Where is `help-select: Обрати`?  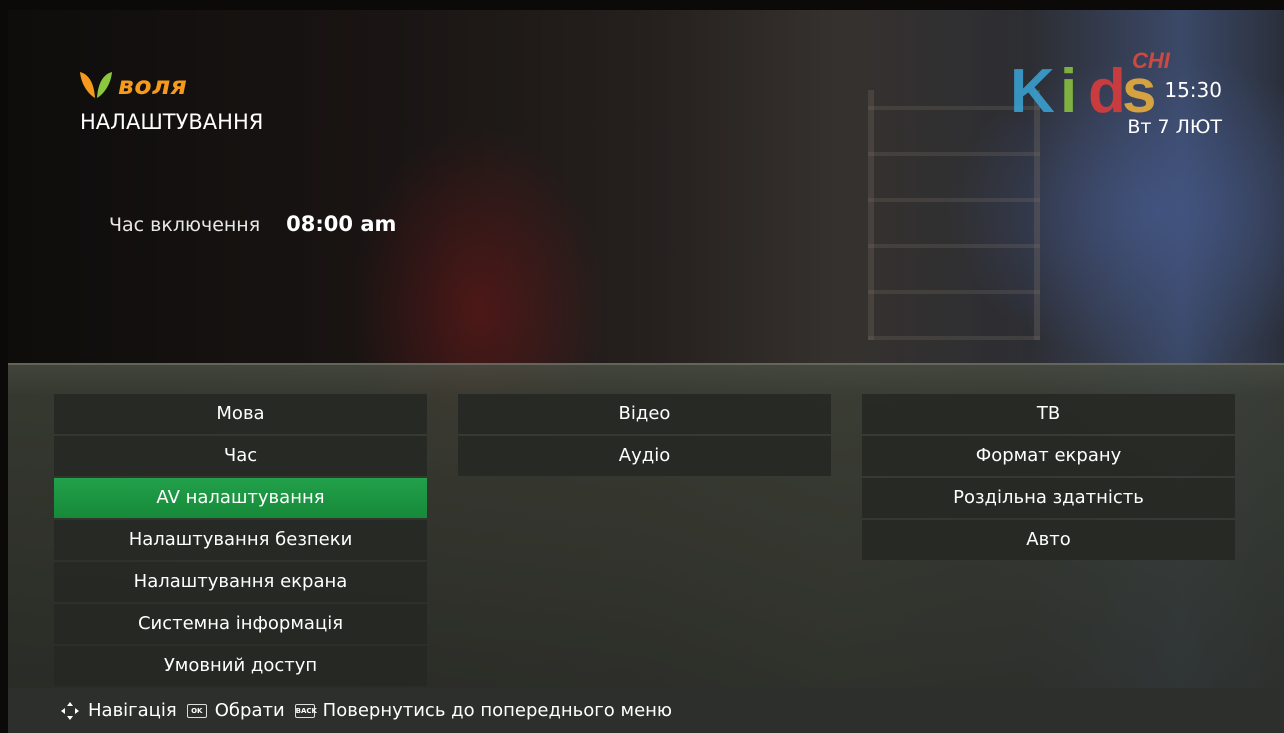 help-select: Обрати is located at coordinates (249, 710).